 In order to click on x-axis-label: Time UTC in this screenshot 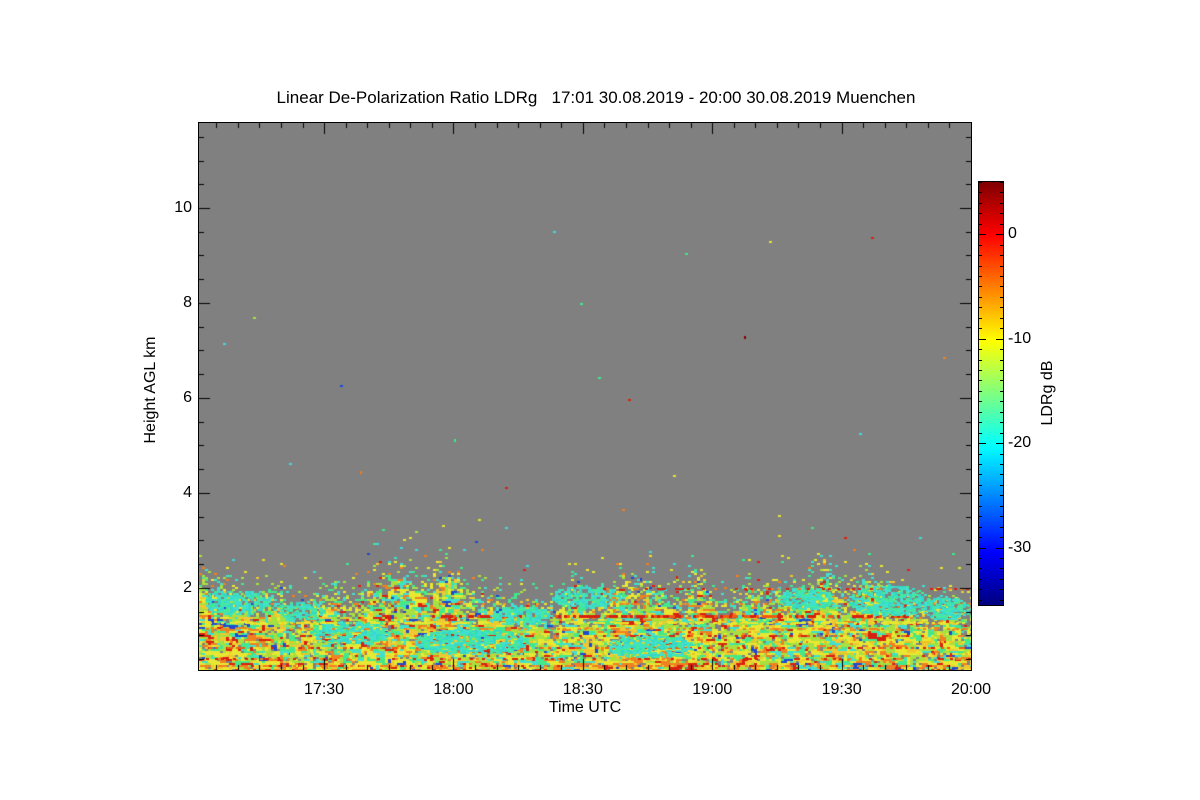, I will do `click(585, 707)`.